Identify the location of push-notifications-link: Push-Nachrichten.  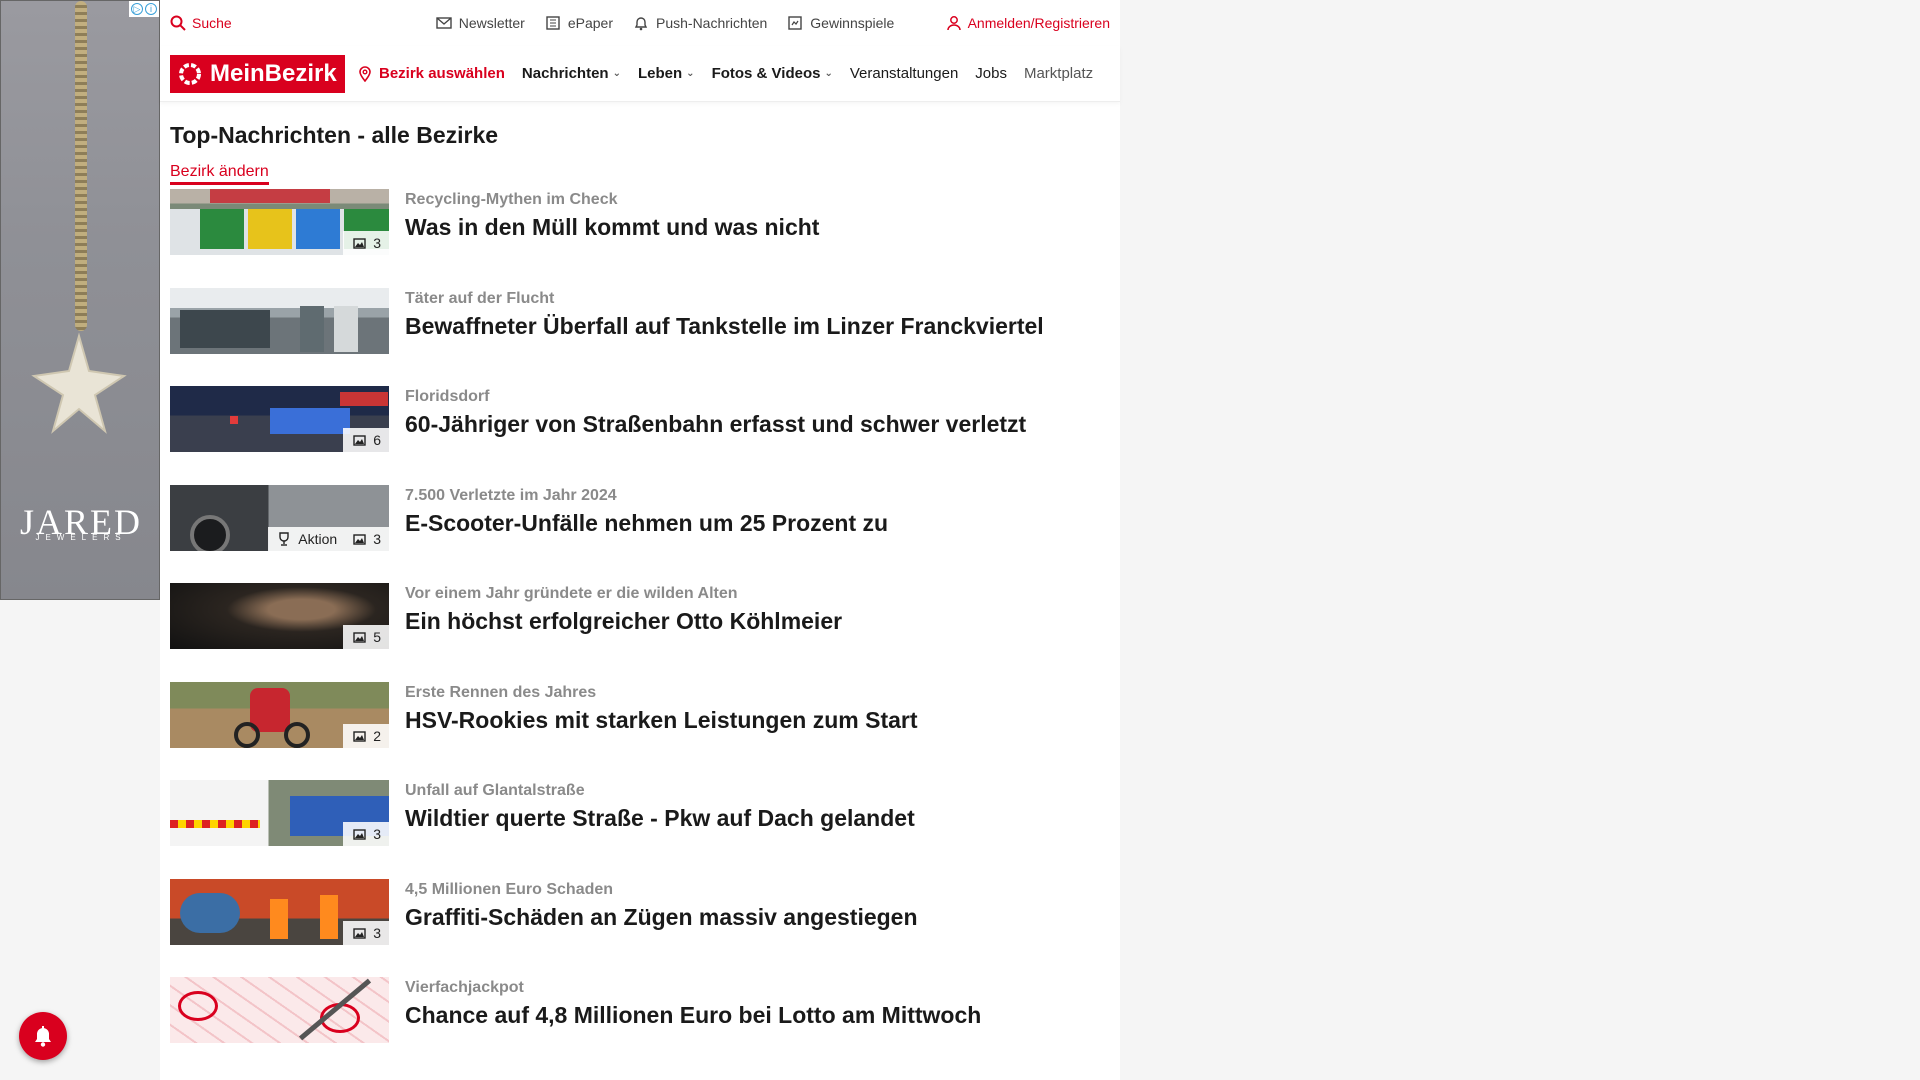
(700, 23).